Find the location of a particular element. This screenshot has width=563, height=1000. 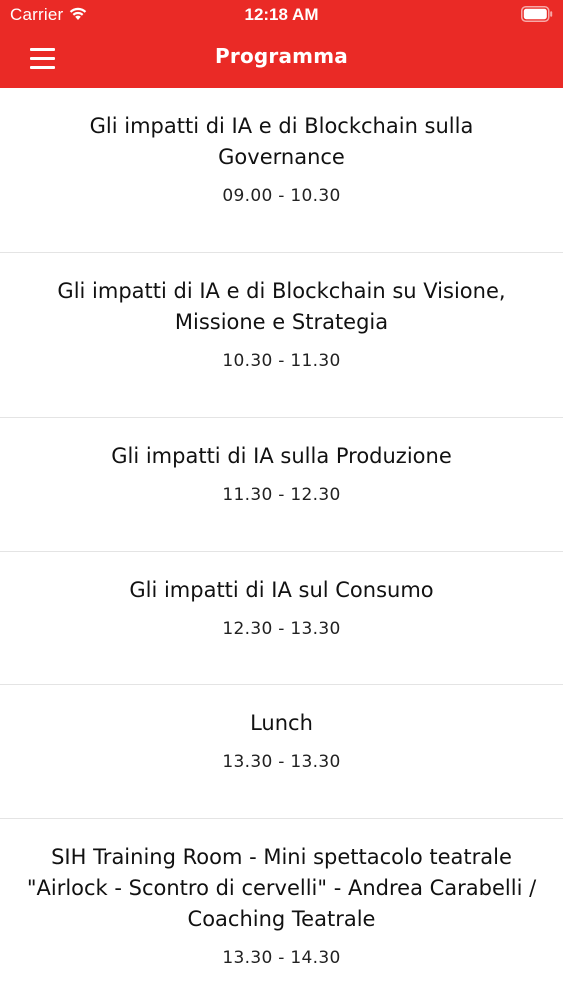

navigation-bar: Programma is located at coordinates (281, 59).